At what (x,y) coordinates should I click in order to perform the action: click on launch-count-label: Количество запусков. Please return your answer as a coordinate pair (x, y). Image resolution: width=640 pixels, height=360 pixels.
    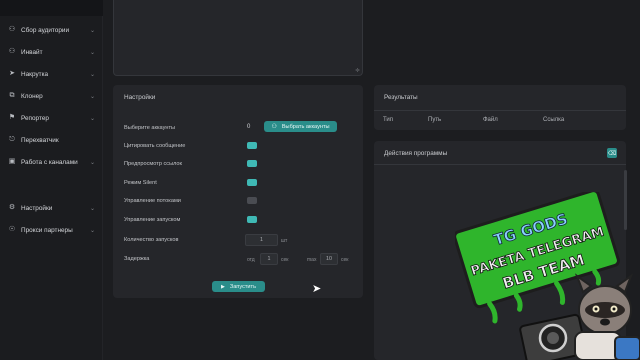
    Looking at the image, I should click on (151, 240).